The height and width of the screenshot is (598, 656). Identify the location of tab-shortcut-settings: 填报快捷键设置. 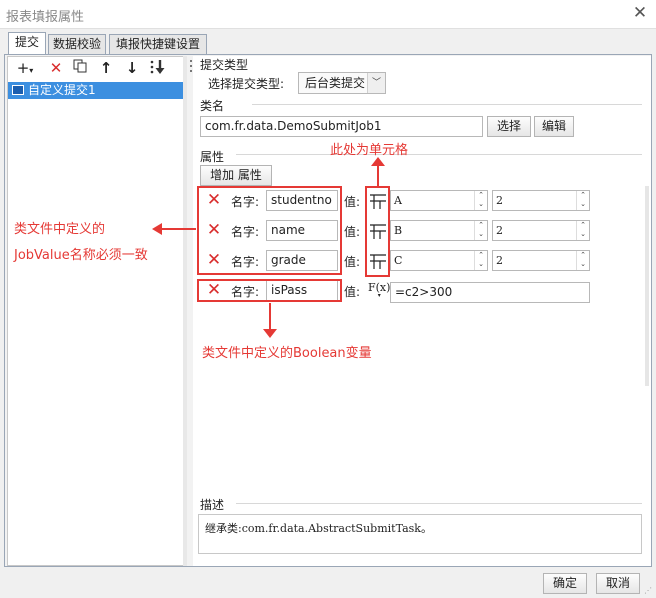
(158, 44).